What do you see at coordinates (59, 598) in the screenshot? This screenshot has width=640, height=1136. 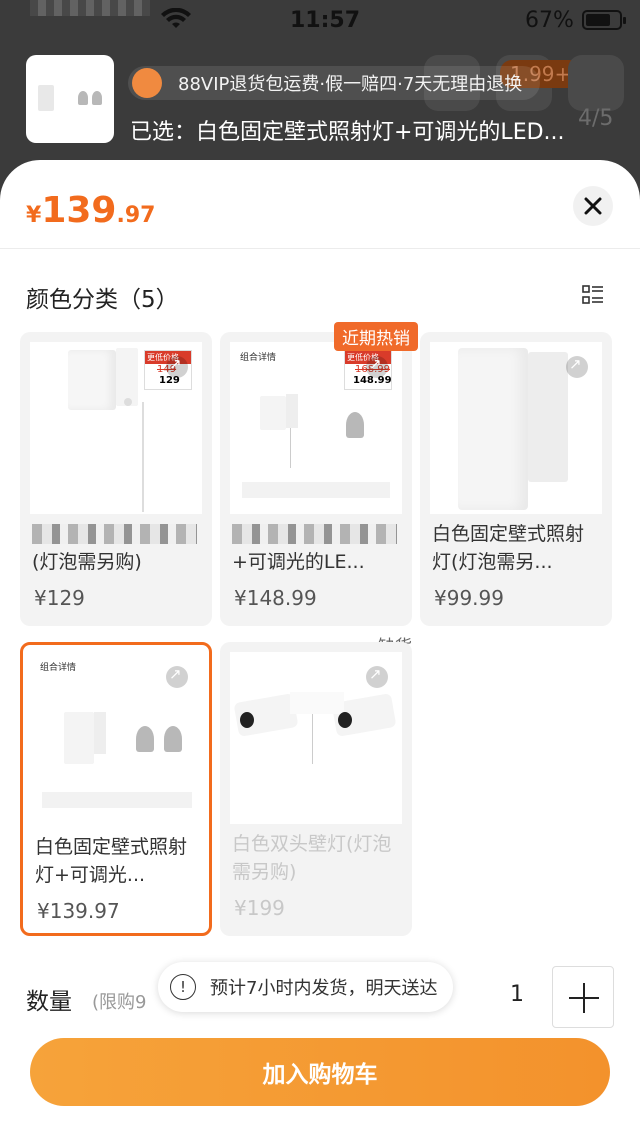 I see `option-price: ¥129` at bounding box center [59, 598].